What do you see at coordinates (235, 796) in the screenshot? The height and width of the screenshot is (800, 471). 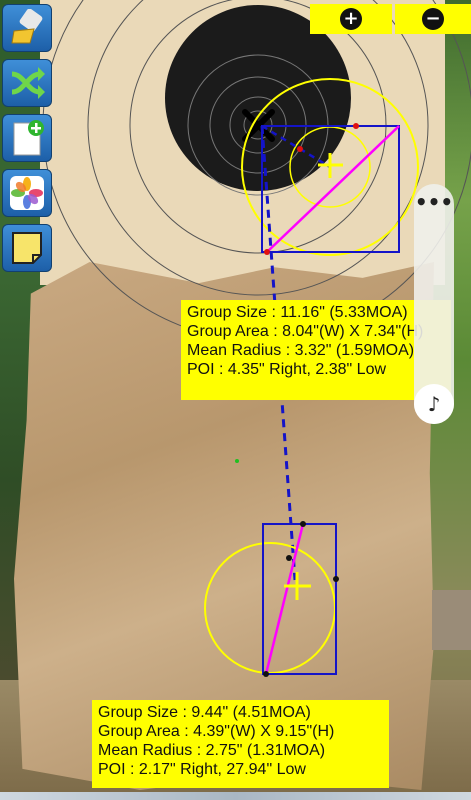 I see `bottom-edge-bar` at bounding box center [235, 796].